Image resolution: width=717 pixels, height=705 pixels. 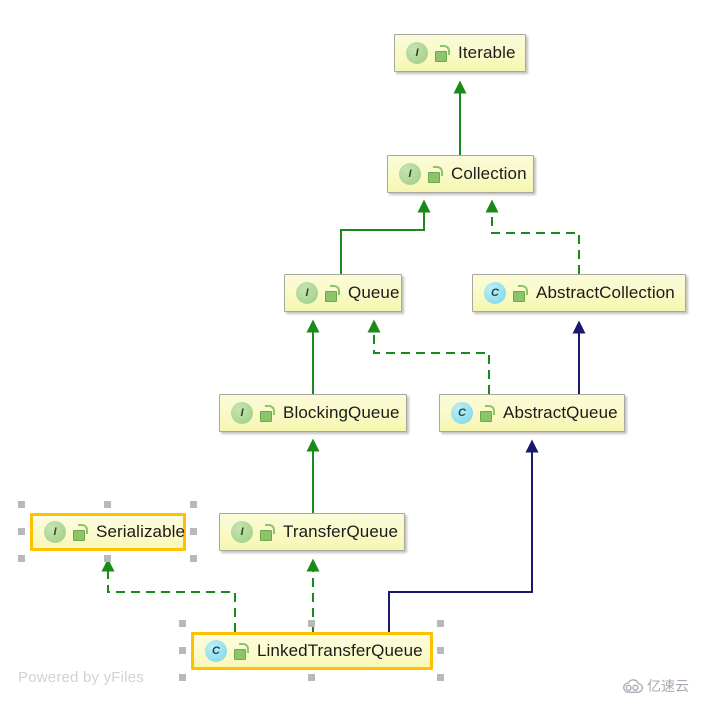 What do you see at coordinates (487, 52) in the screenshot?
I see `node-label: Iterable` at bounding box center [487, 52].